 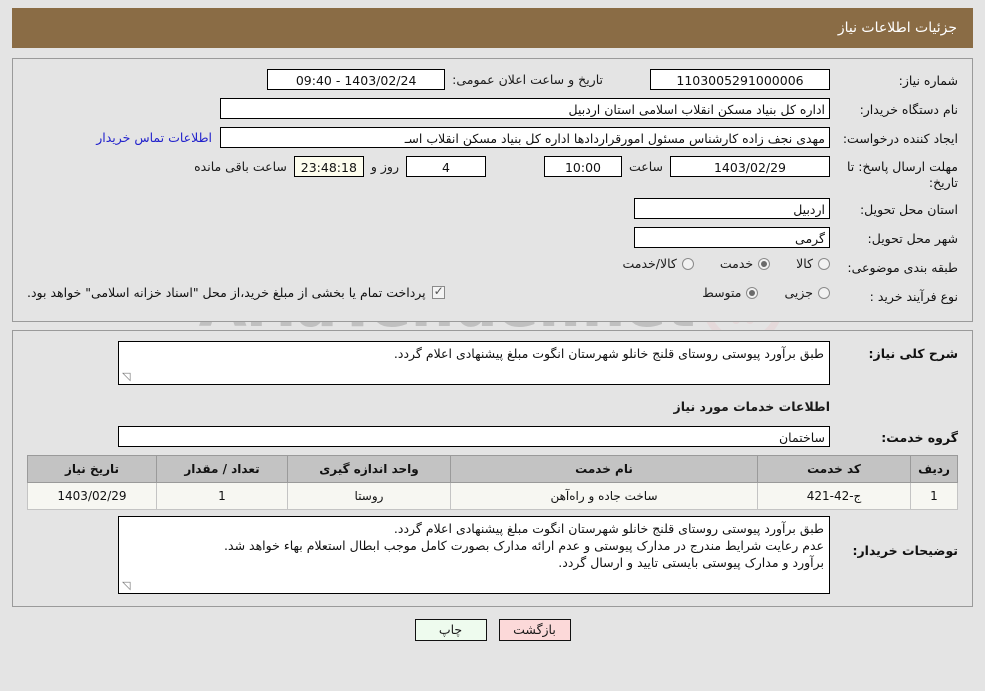 I want to click on category-radio-khedmat: خدمت, so click(x=745, y=263).